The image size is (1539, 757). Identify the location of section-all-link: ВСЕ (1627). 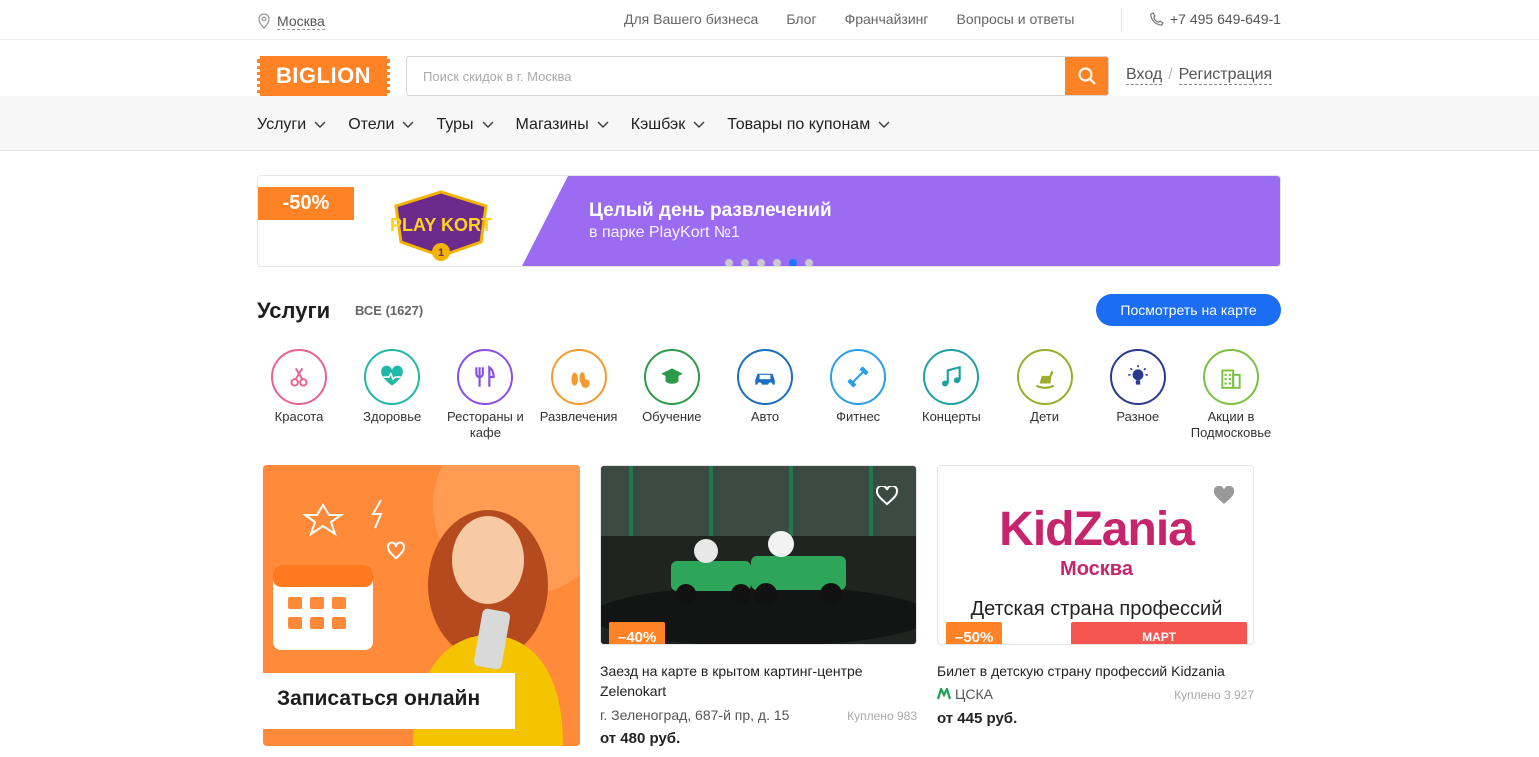
(389, 310).